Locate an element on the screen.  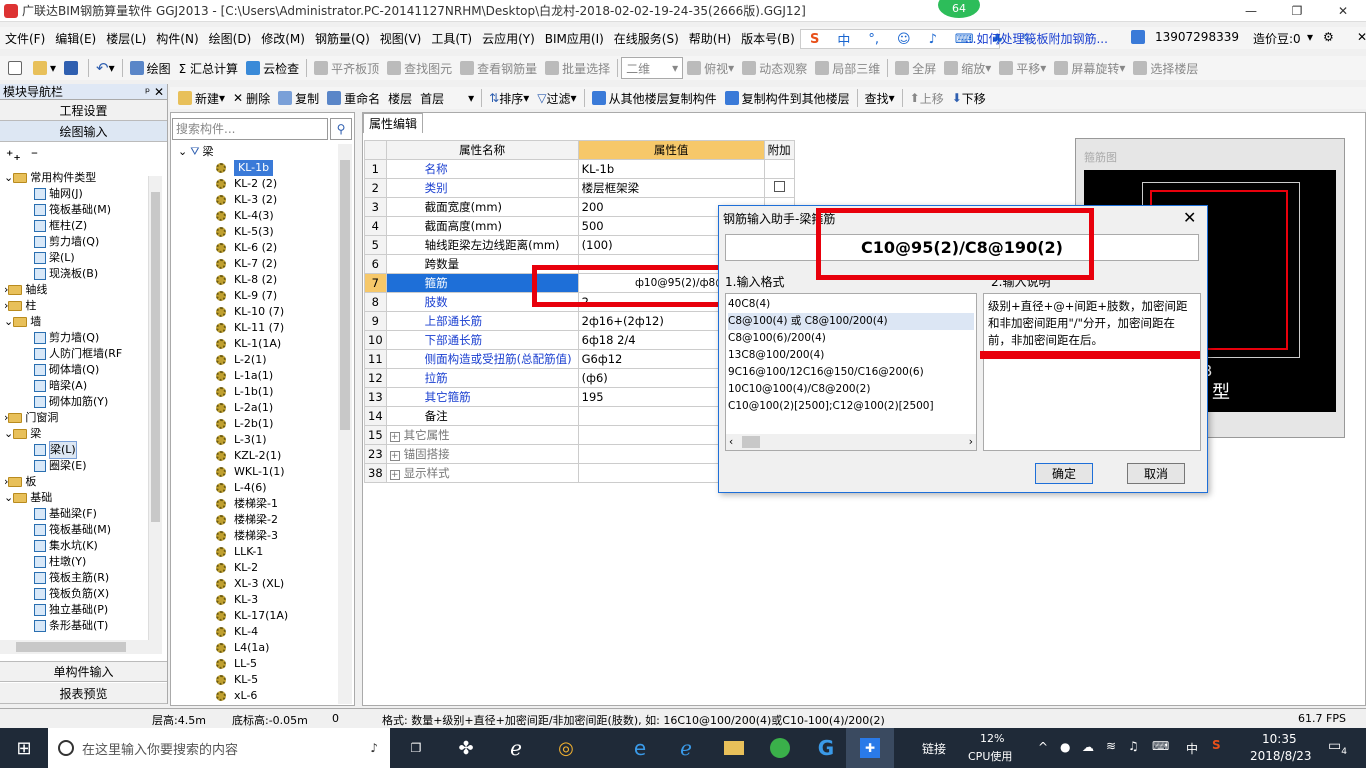
dialog-close-icon: ✕ is located at coordinates (1189, 217).